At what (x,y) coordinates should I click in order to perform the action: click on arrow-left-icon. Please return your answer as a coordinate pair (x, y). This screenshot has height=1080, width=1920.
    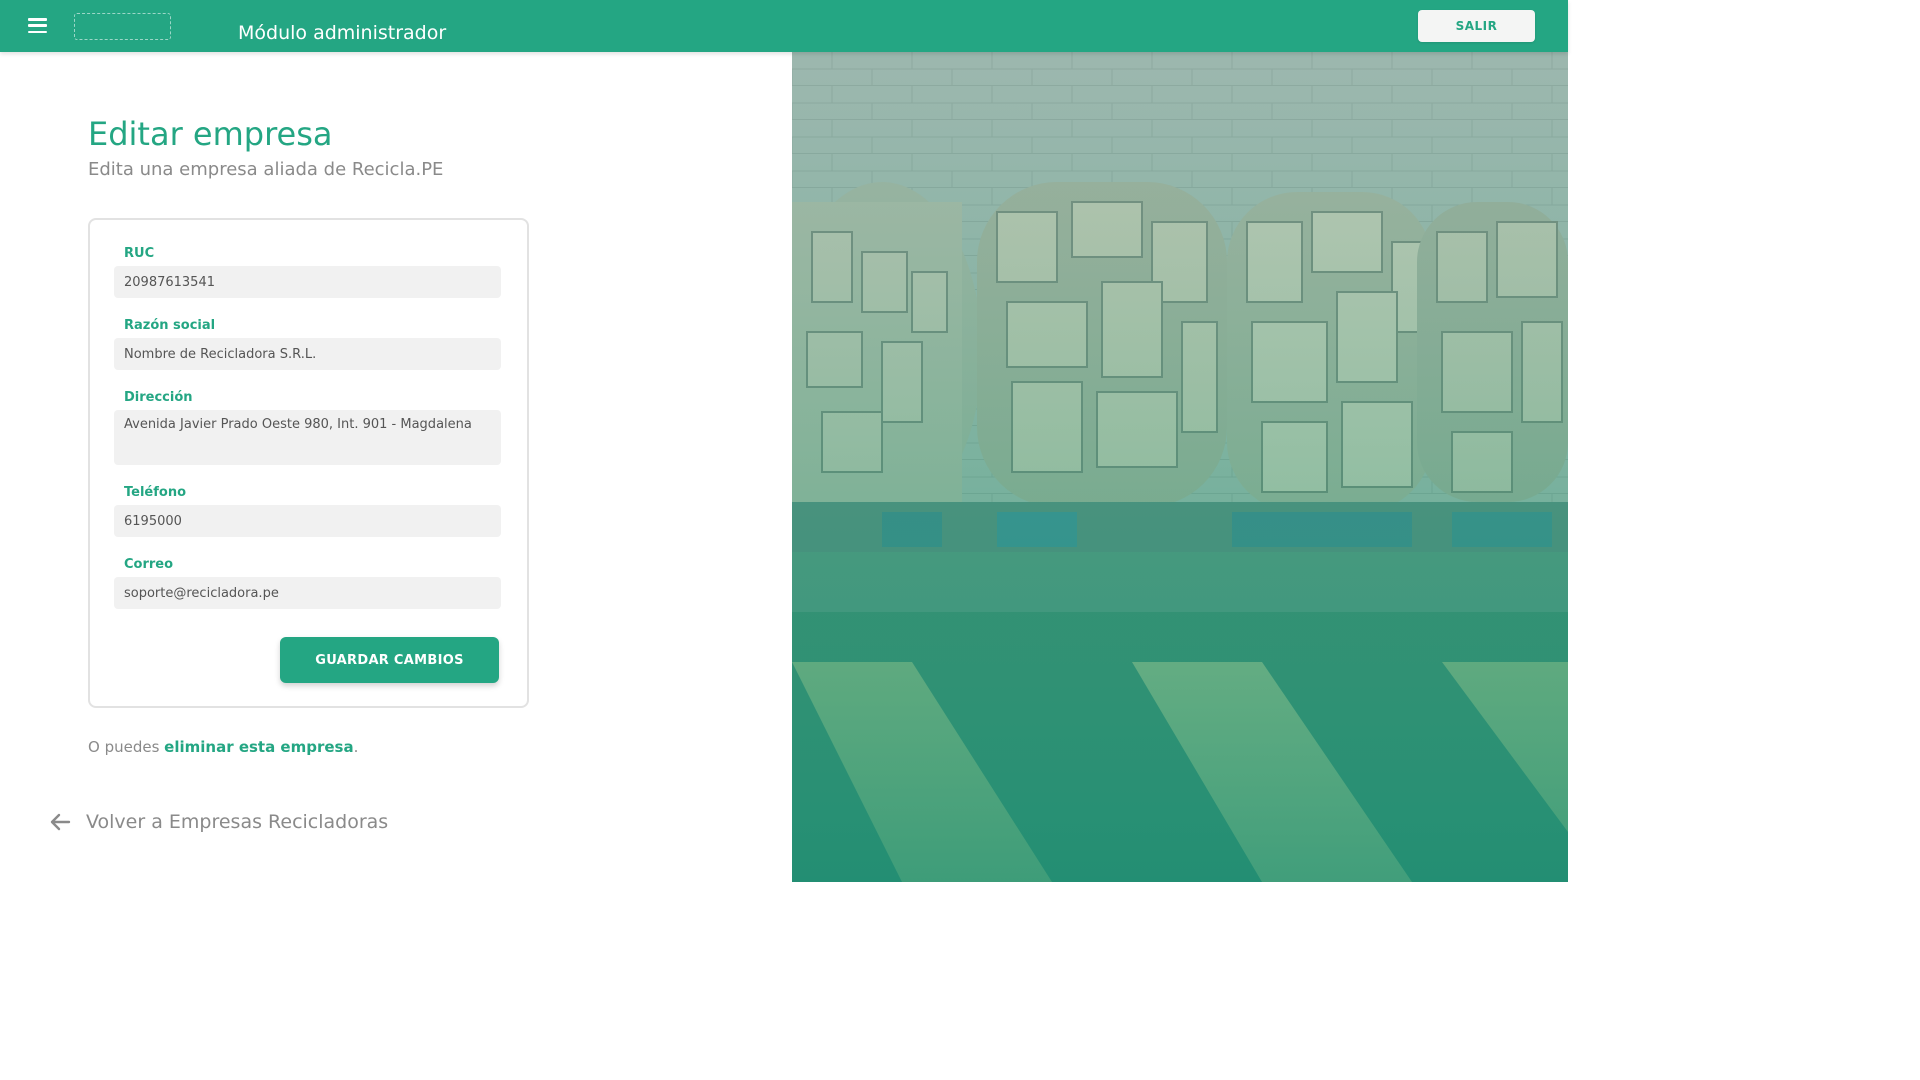
    Looking at the image, I should click on (60, 822).